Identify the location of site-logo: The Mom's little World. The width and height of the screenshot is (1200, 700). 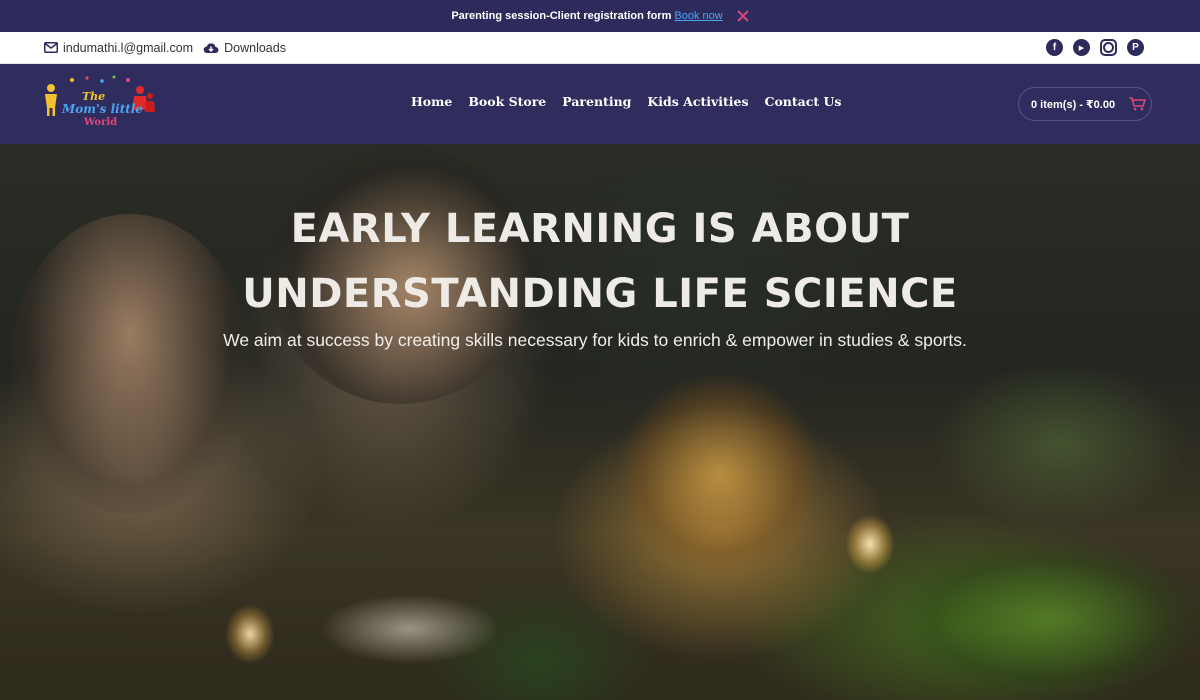
(99, 104).